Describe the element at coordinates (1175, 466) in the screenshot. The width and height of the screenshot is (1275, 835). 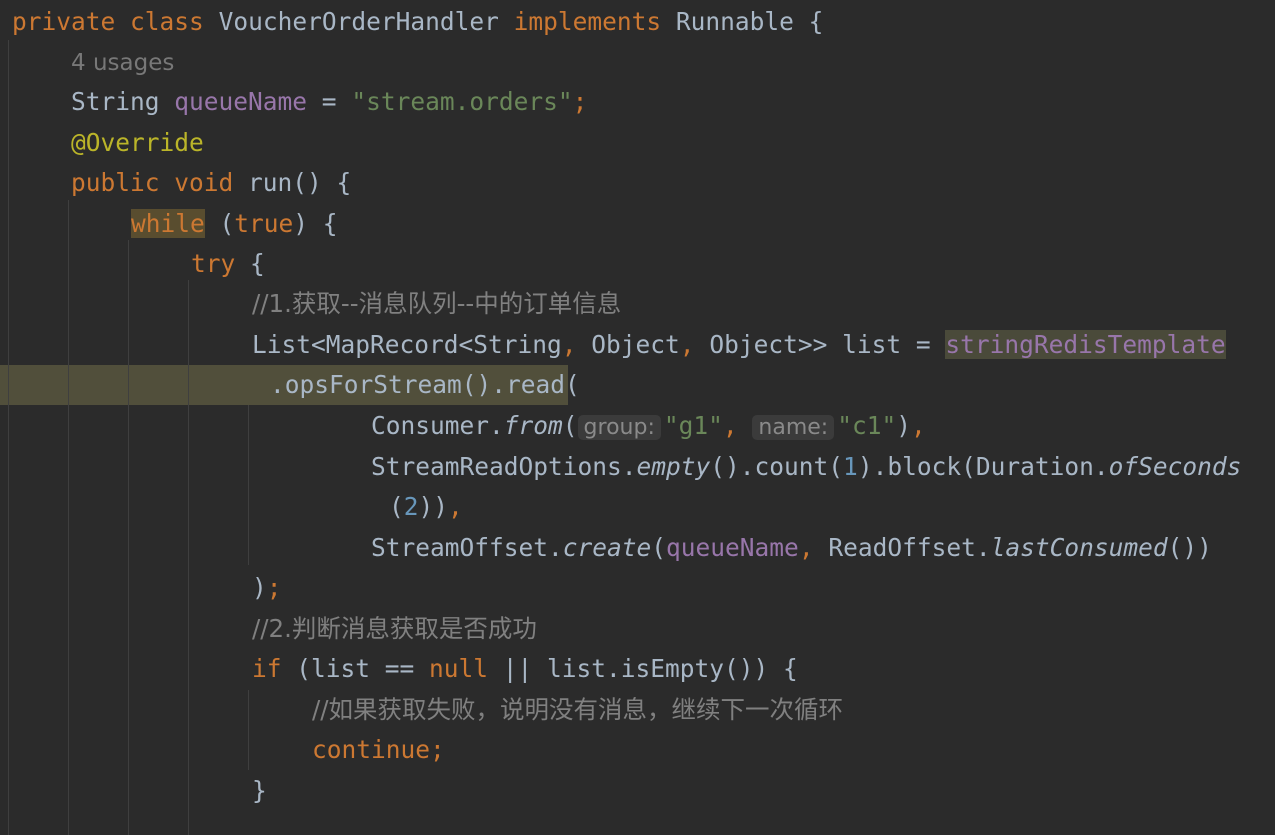
I see `method-of-seconds: ofSeconds` at that location.